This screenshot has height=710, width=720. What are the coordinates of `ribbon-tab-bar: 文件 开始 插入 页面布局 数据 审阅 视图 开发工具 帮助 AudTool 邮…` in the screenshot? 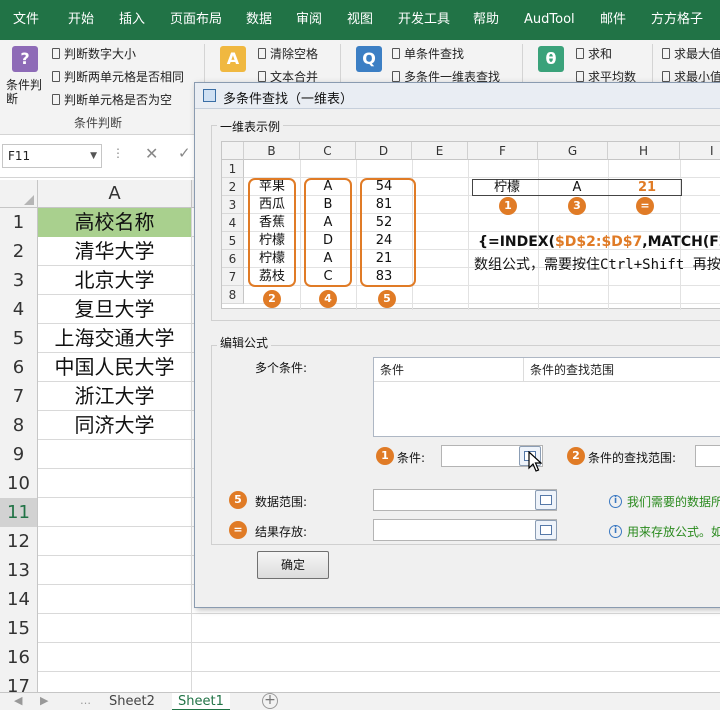 It's located at (360, 20).